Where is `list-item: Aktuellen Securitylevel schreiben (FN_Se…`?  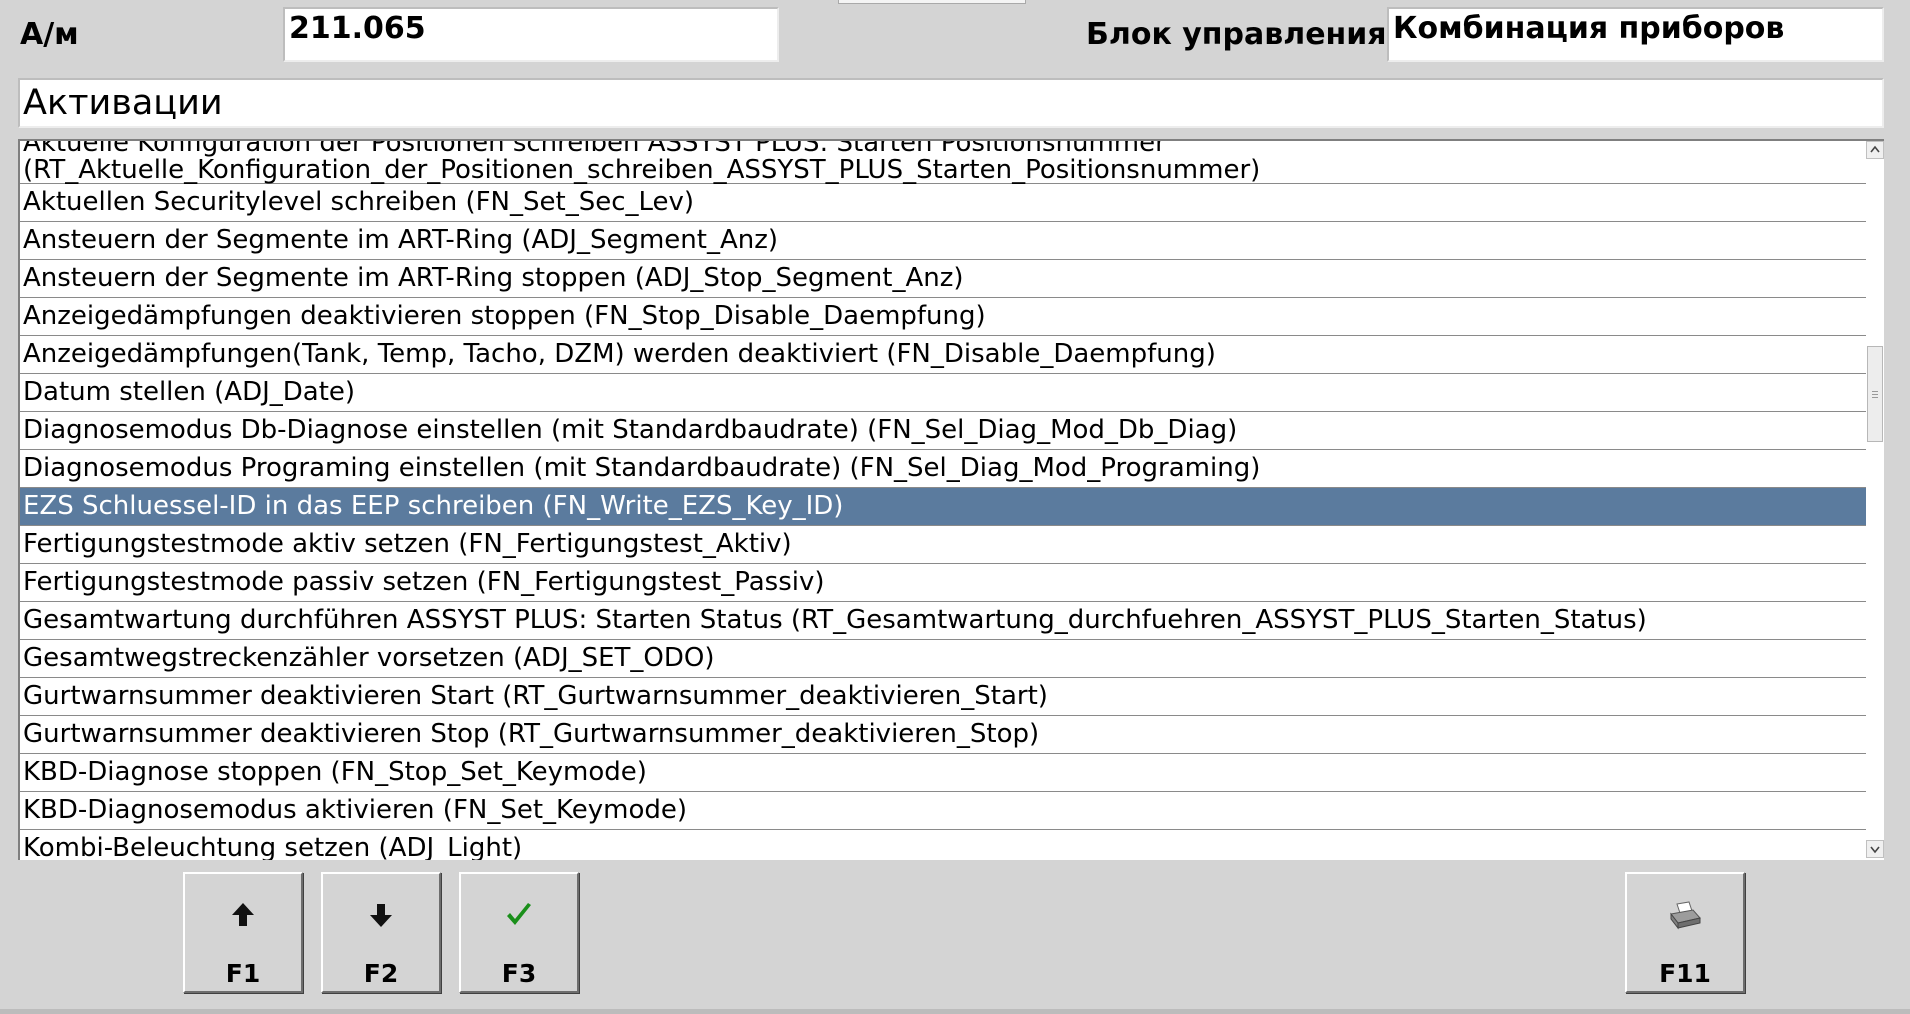 list-item: Aktuellen Securitylevel schreiben (FN_Se… is located at coordinates (943, 203).